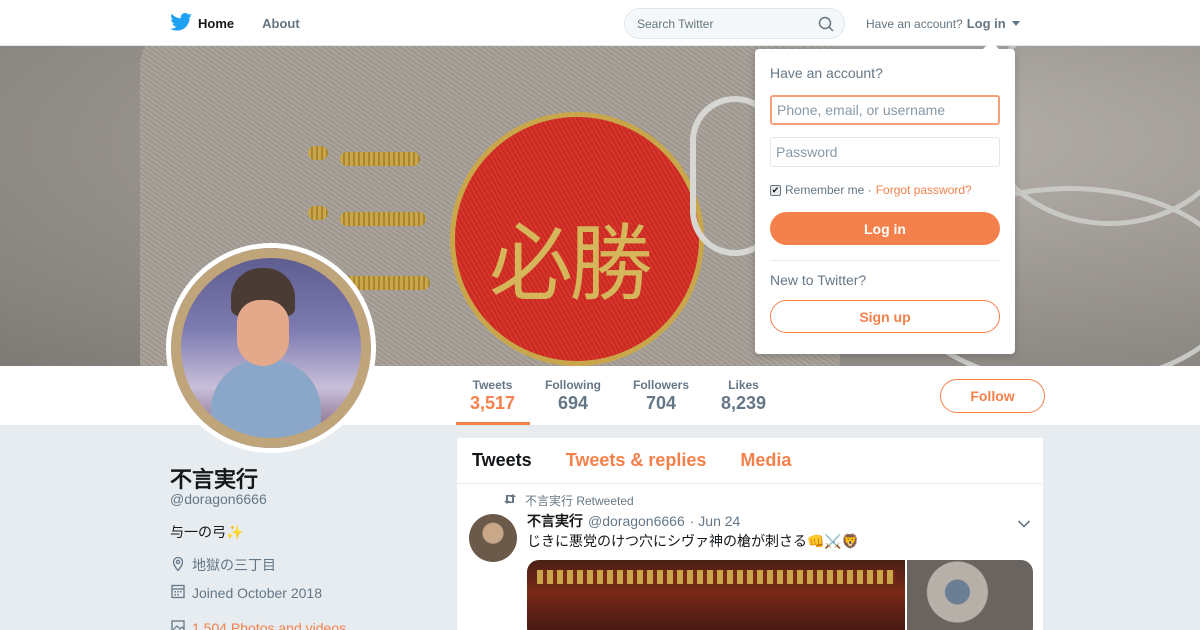 This screenshot has height=630, width=1200. What do you see at coordinates (178, 565) in the screenshot?
I see `location-pin-icon` at bounding box center [178, 565].